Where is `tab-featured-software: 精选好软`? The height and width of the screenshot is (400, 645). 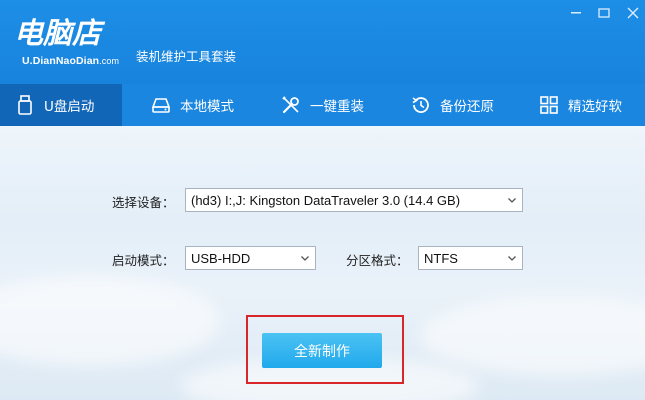 tab-featured-software: 精选好软 is located at coordinates (580, 105).